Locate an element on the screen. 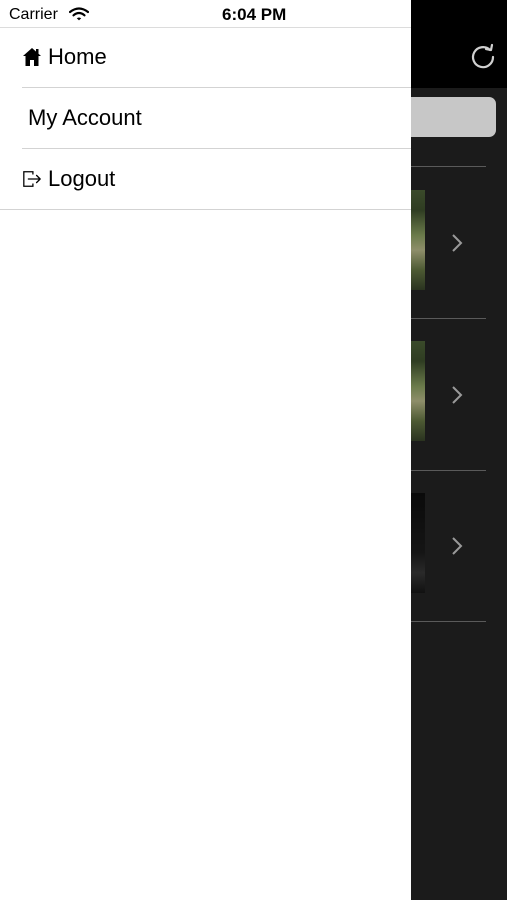 The image size is (507, 900). menu-item-home: Home is located at coordinates (205, 57).